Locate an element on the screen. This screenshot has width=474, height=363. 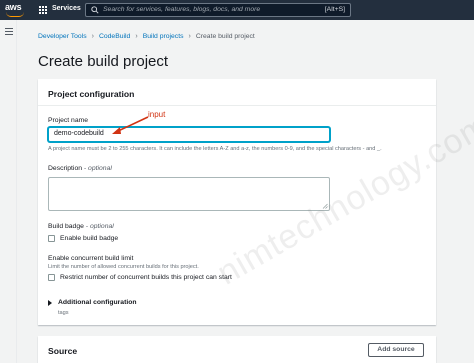
project-name-input: demo-codebuild is located at coordinates (189, 134).